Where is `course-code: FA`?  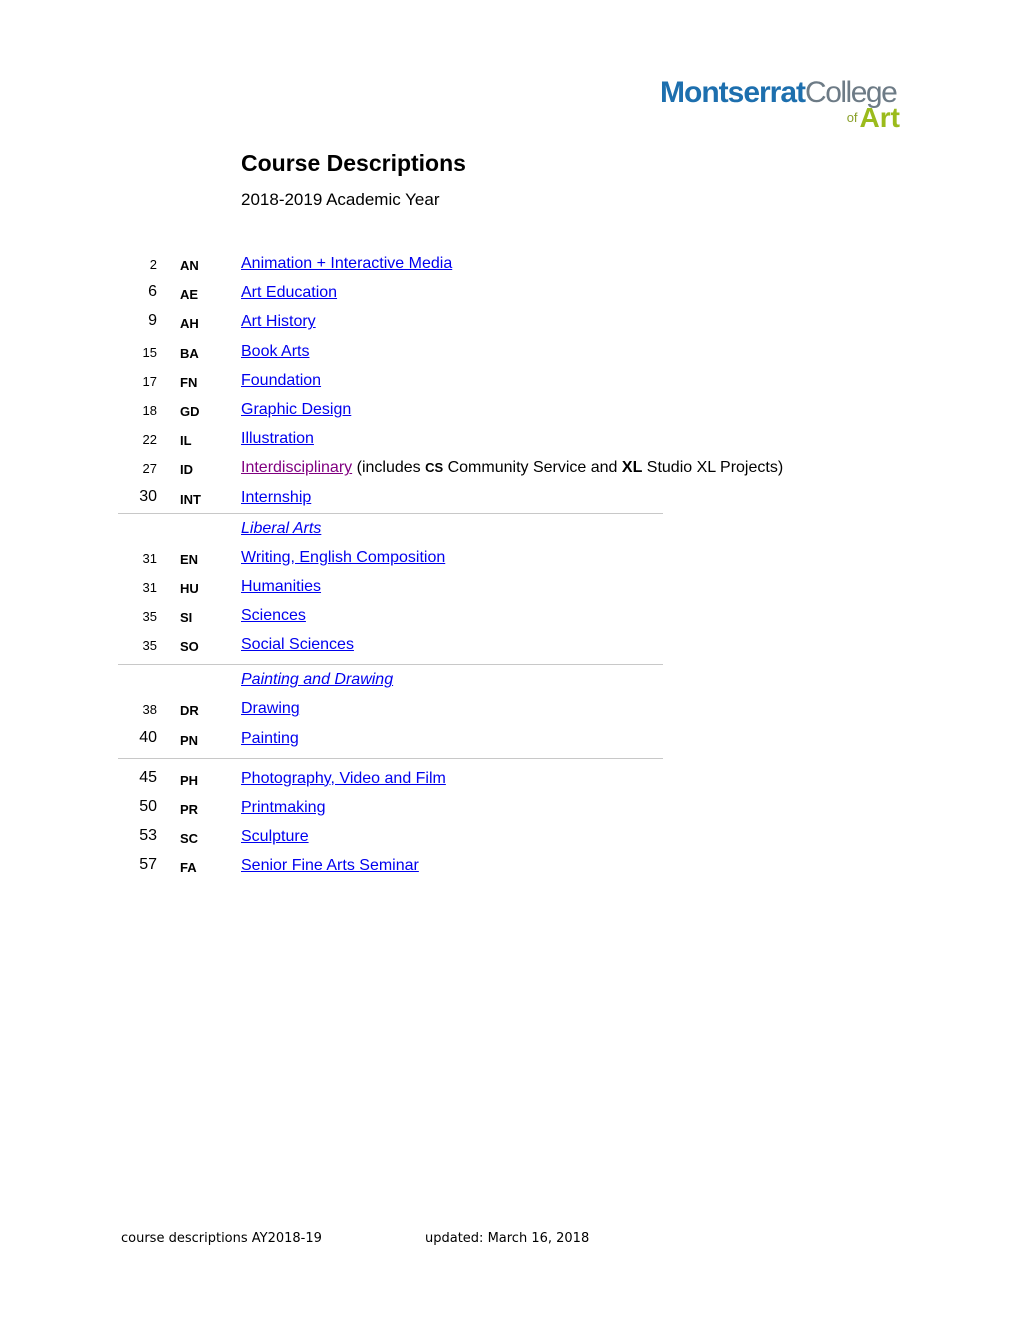
course-code: FA is located at coordinates (188, 868).